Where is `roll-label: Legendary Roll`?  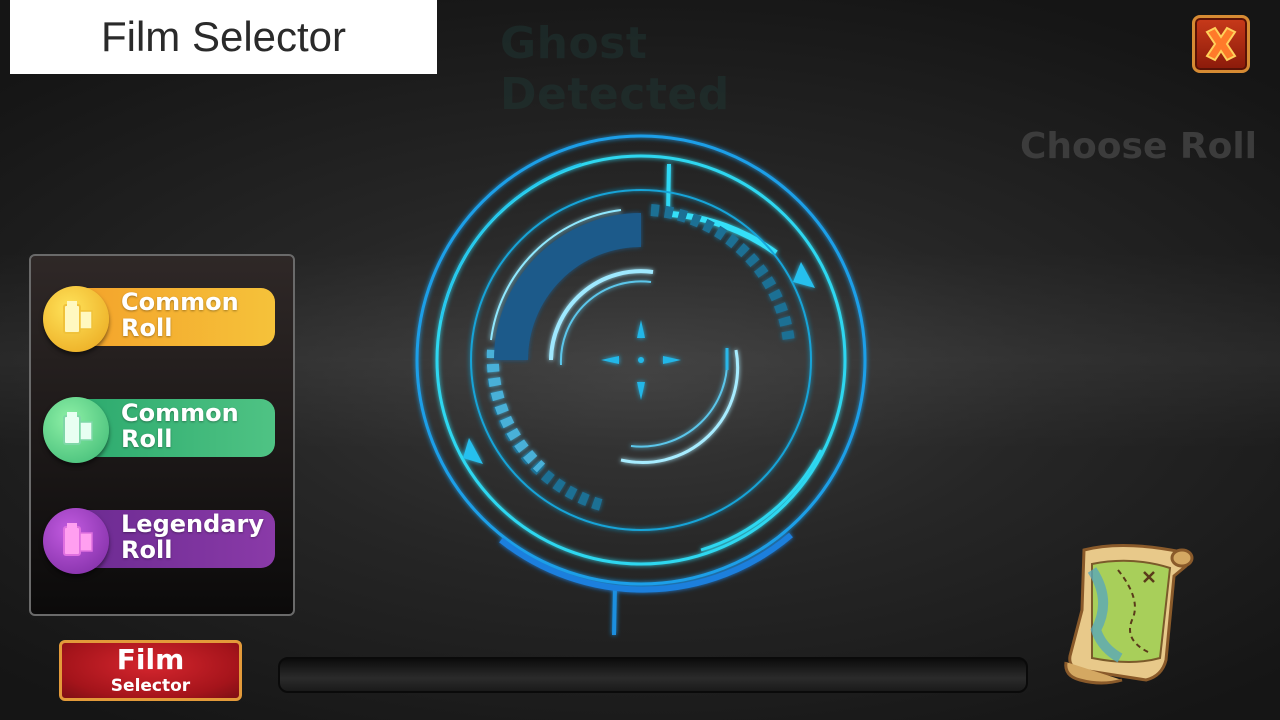 roll-label: Legendary Roll is located at coordinates (196, 537).